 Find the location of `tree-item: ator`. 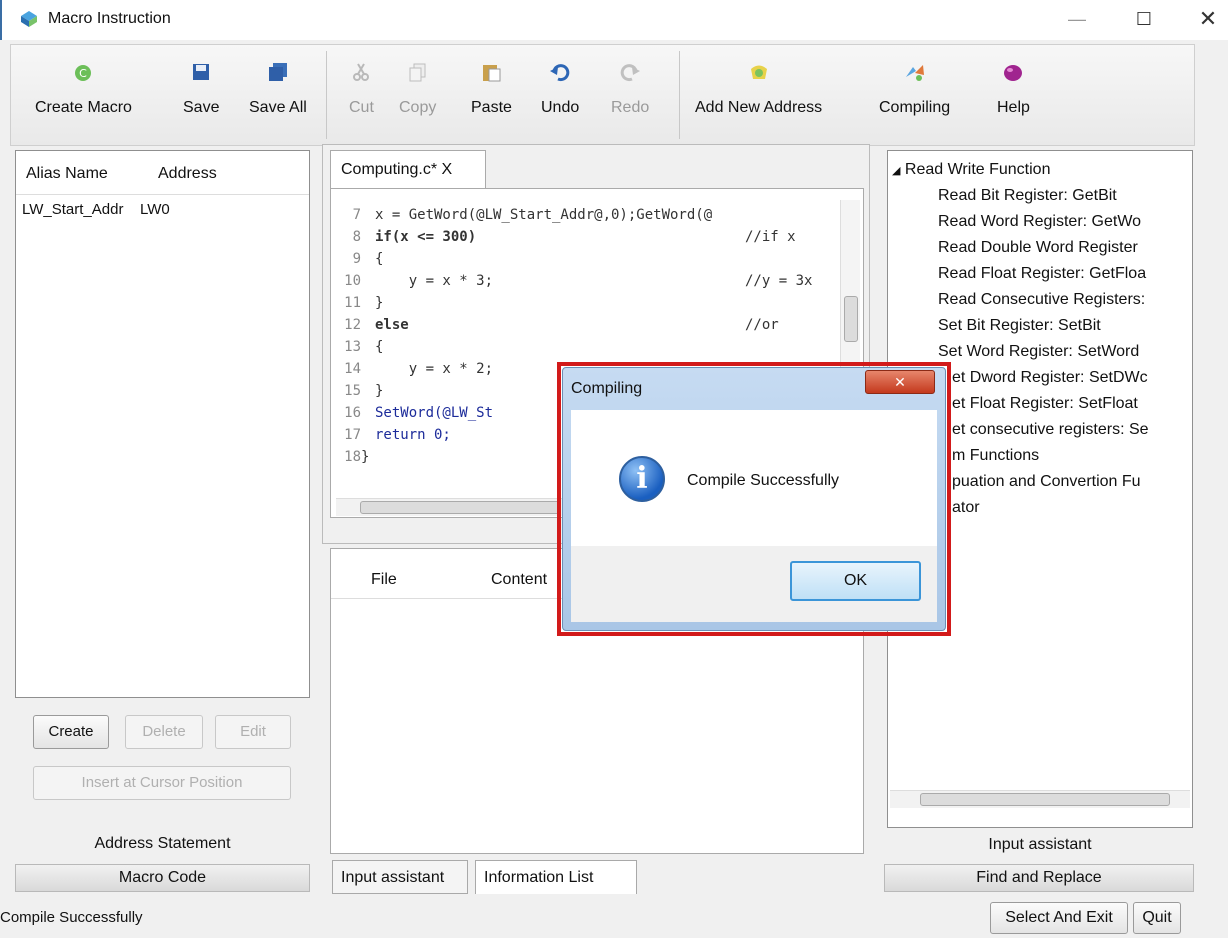

tree-item: ator is located at coordinates (966, 508).